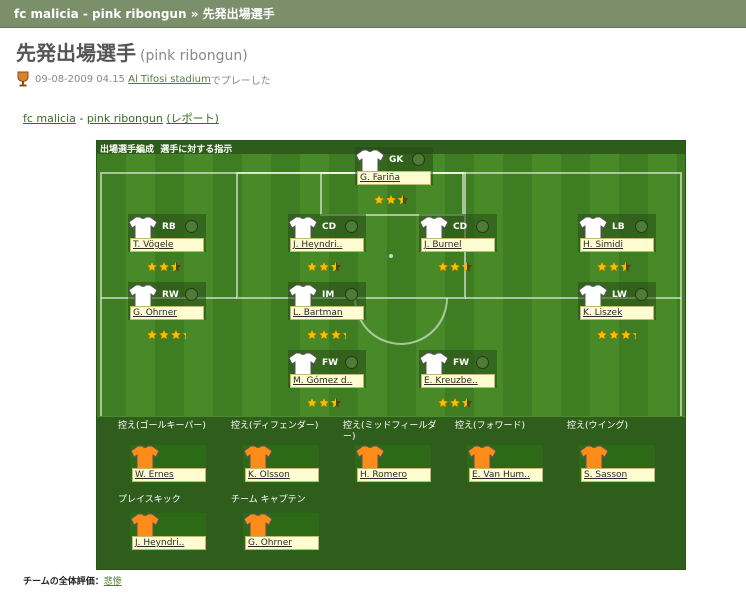 This screenshot has width=746, height=613. What do you see at coordinates (238, 14) in the screenshot?
I see `breadcrumb-current: 先発出場選手` at bounding box center [238, 14].